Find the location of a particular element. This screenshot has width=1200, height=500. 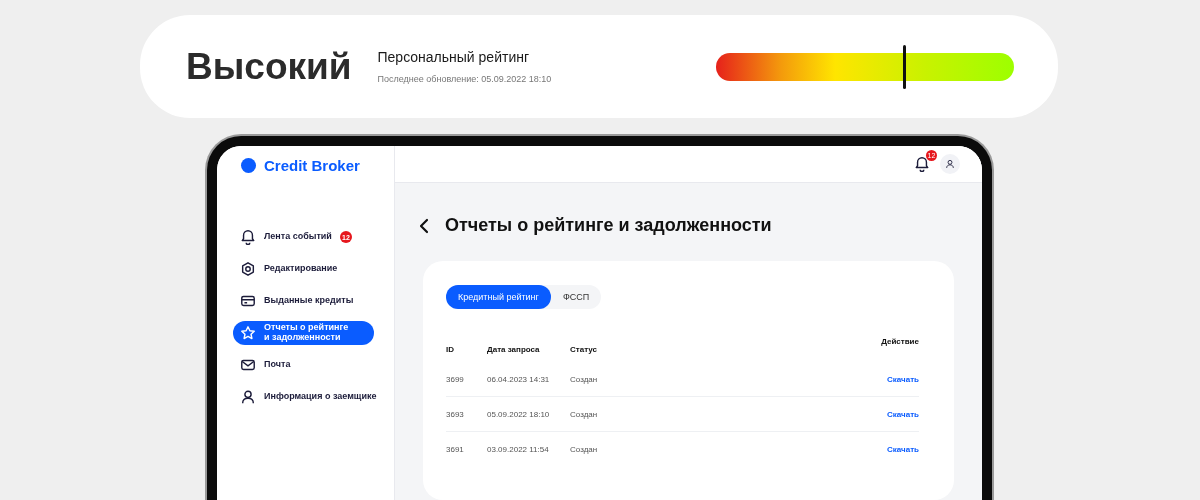

chevron-left-icon is located at coordinates (424, 225).